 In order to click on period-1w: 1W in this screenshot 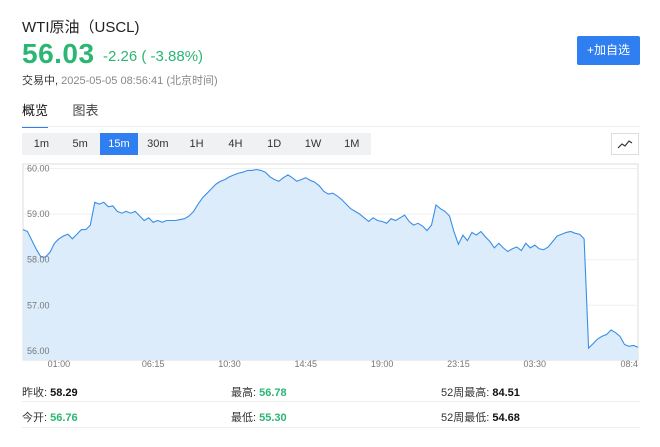, I will do `click(313, 144)`.